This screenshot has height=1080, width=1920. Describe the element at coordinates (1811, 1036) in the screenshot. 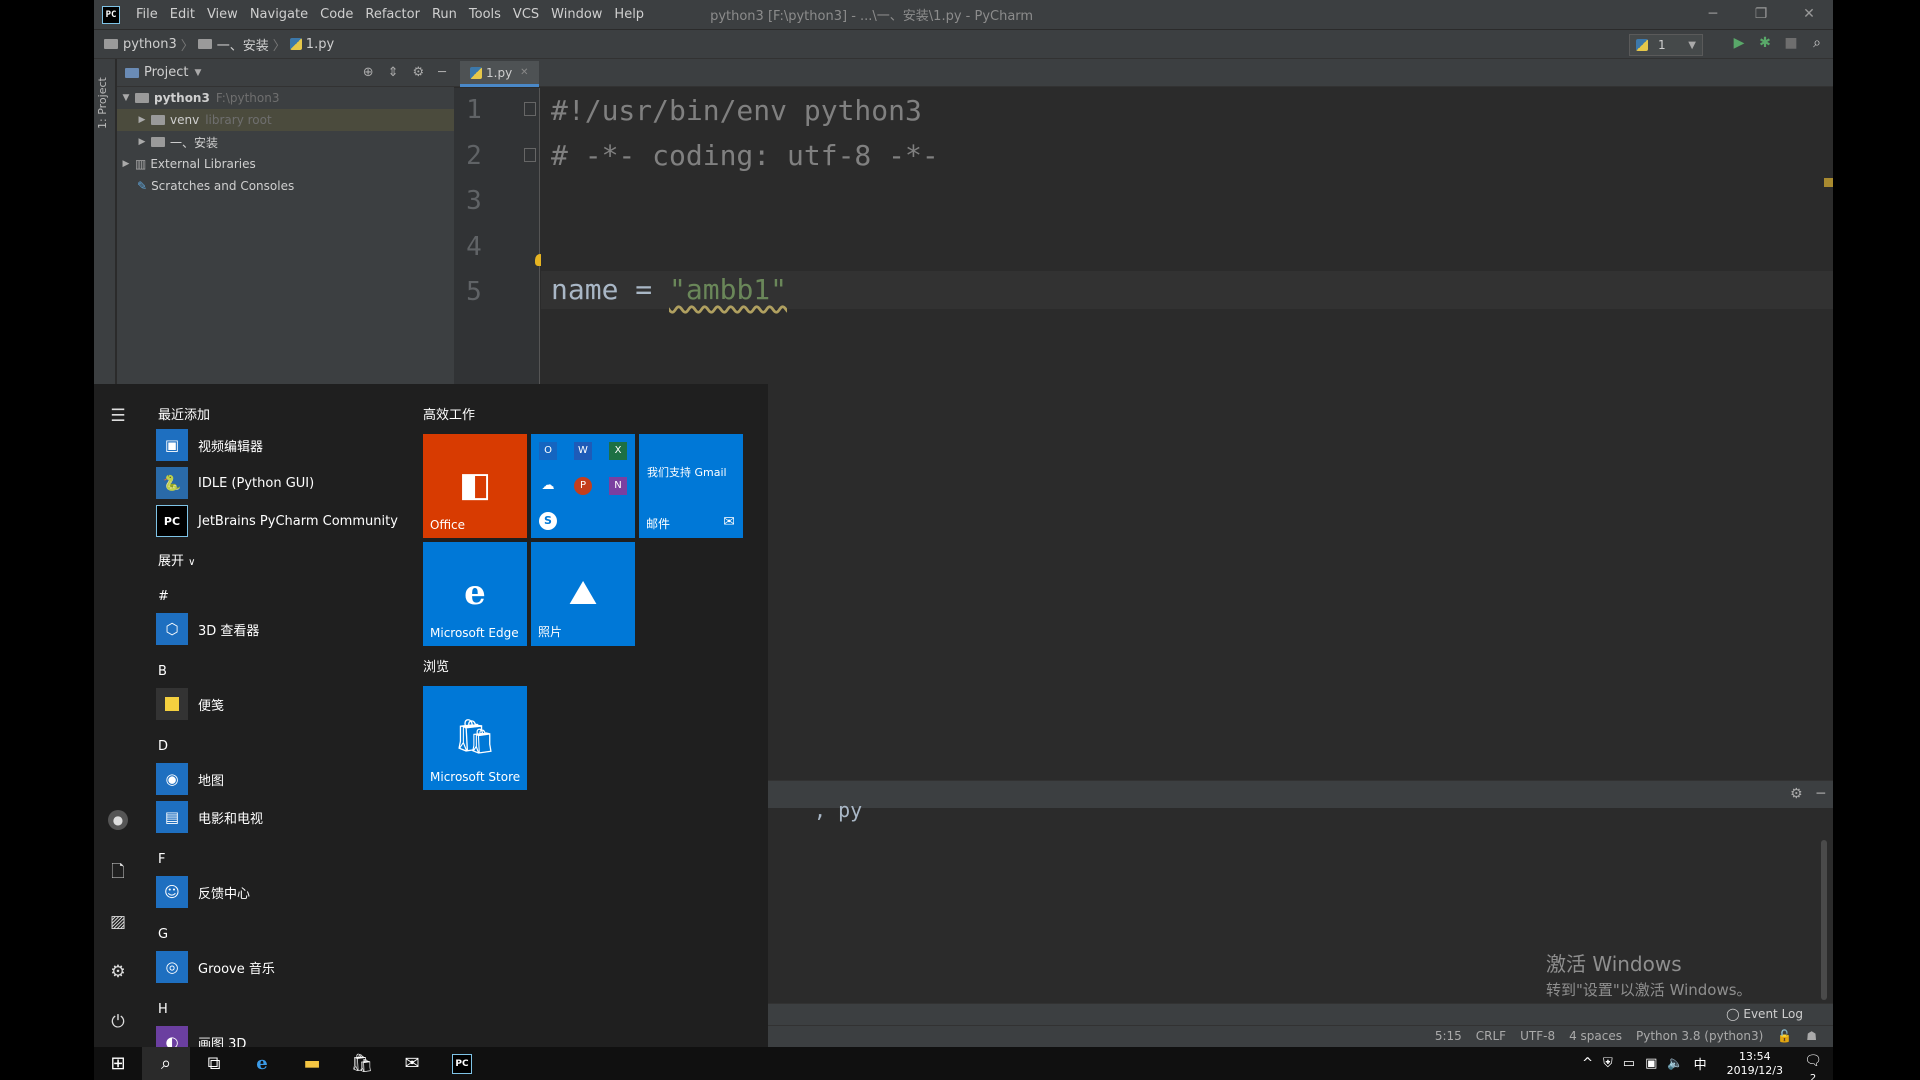

I see `notifications-icon: ☗` at that location.